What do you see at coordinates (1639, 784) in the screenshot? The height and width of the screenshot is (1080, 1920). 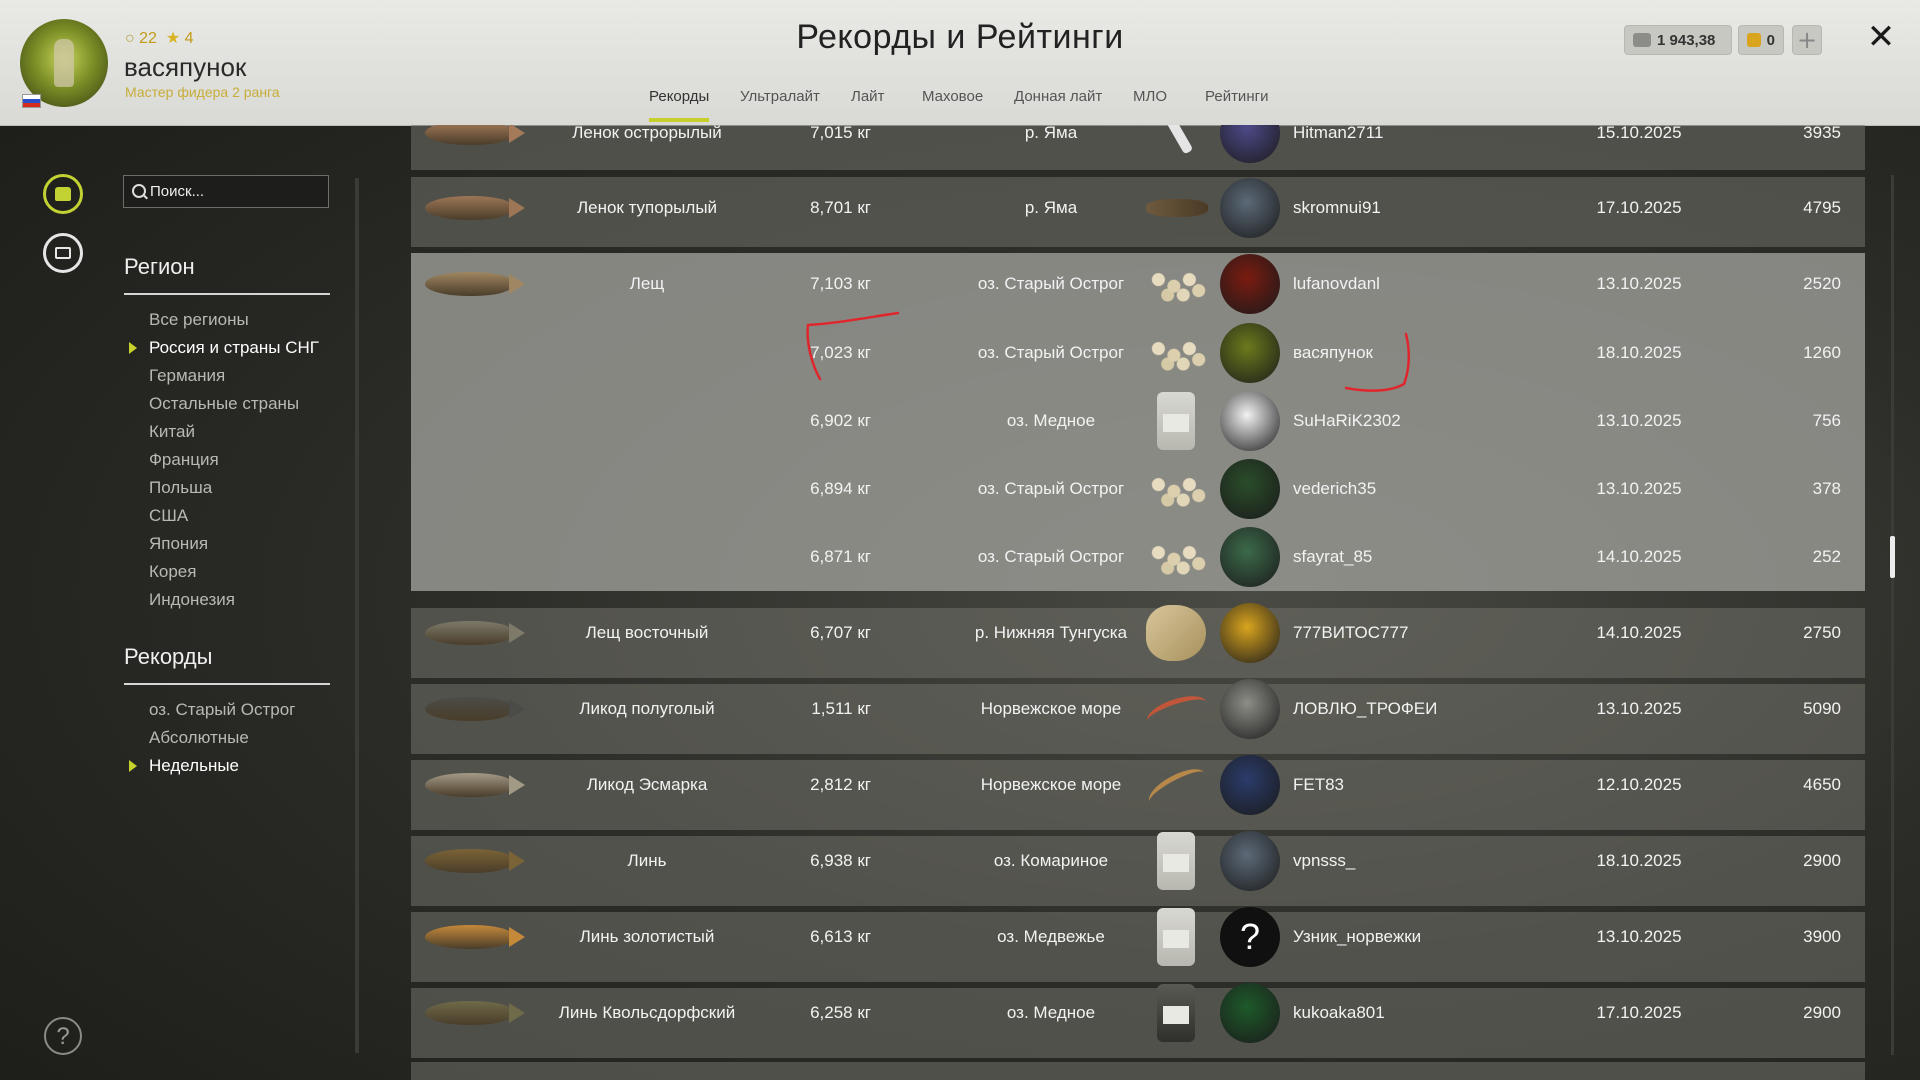 I see `record-date: 12.10.2025` at bounding box center [1639, 784].